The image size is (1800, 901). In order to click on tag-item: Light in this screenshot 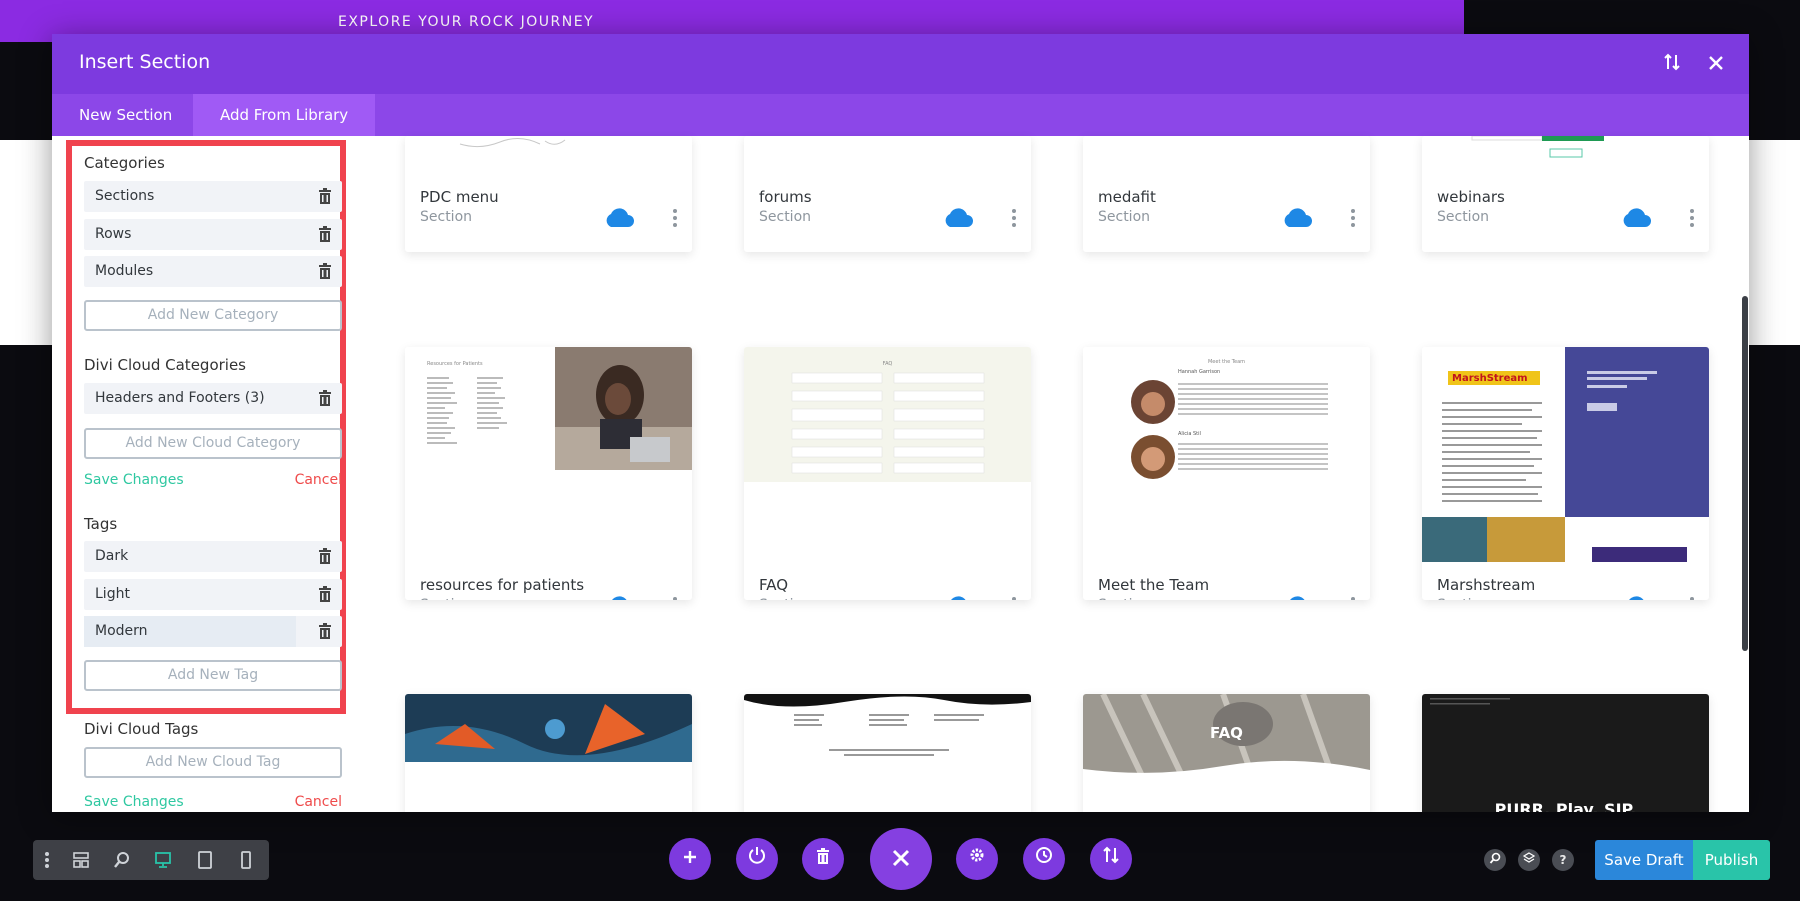, I will do `click(213, 594)`.